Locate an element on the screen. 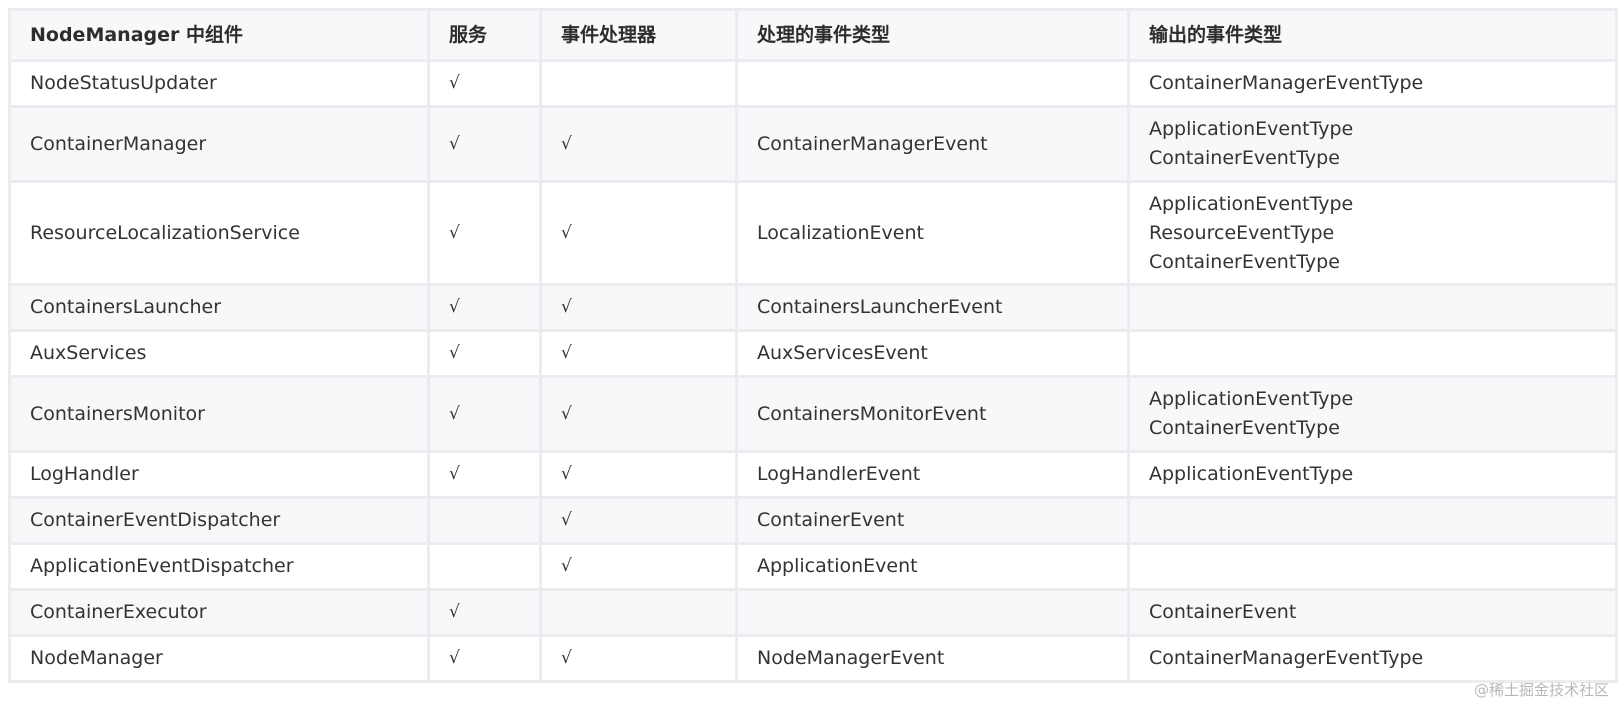  table-row: ContainerExecutor √ ContainerEvent is located at coordinates (813, 612).